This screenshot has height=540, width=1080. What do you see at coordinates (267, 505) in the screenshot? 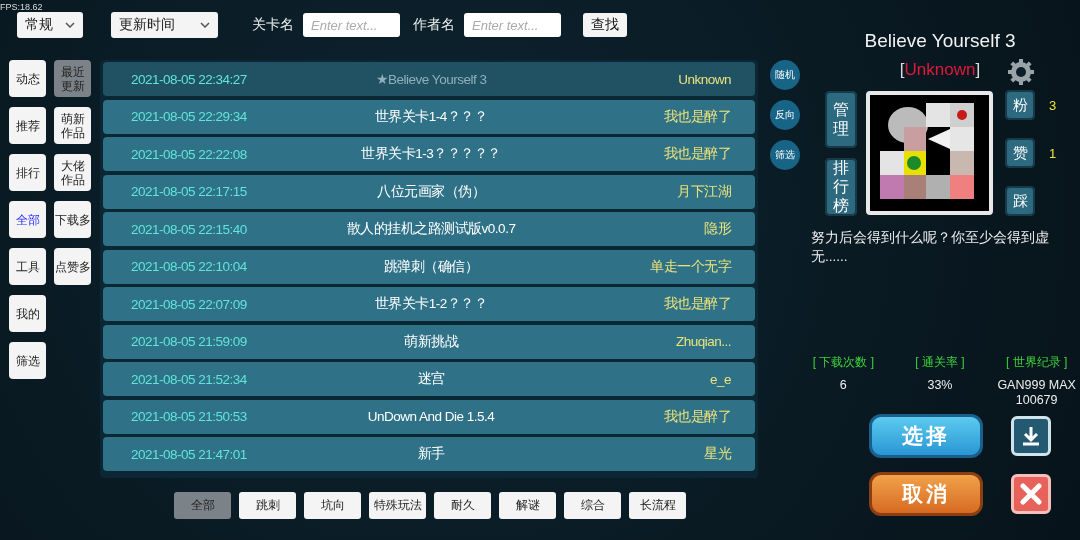
I see `tag-filter-button: 跳刺` at bounding box center [267, 505].